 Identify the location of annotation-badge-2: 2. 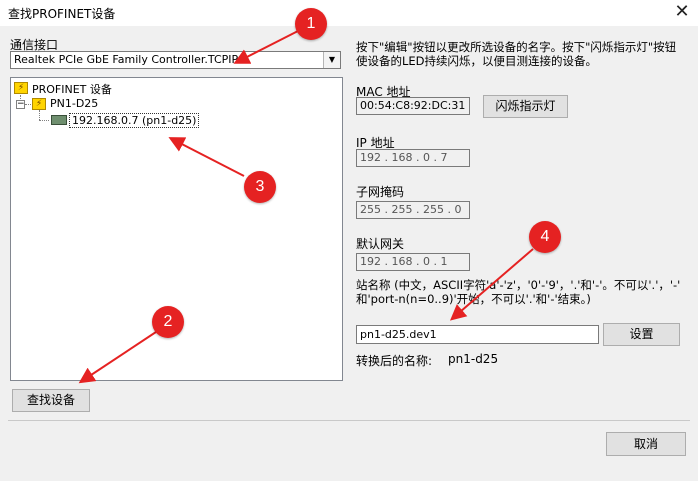
(168, 322).